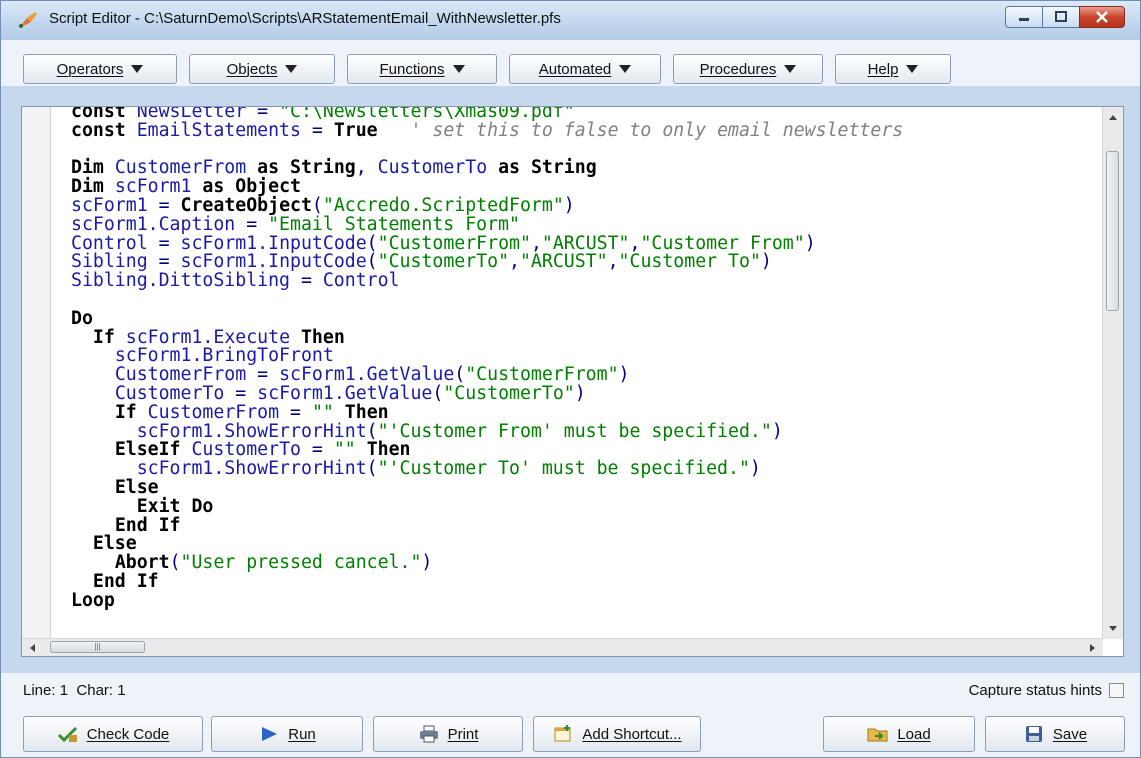  Describe the element at coordinates (36, 381) in the screenshot. I see `editor-gutter` at that location.